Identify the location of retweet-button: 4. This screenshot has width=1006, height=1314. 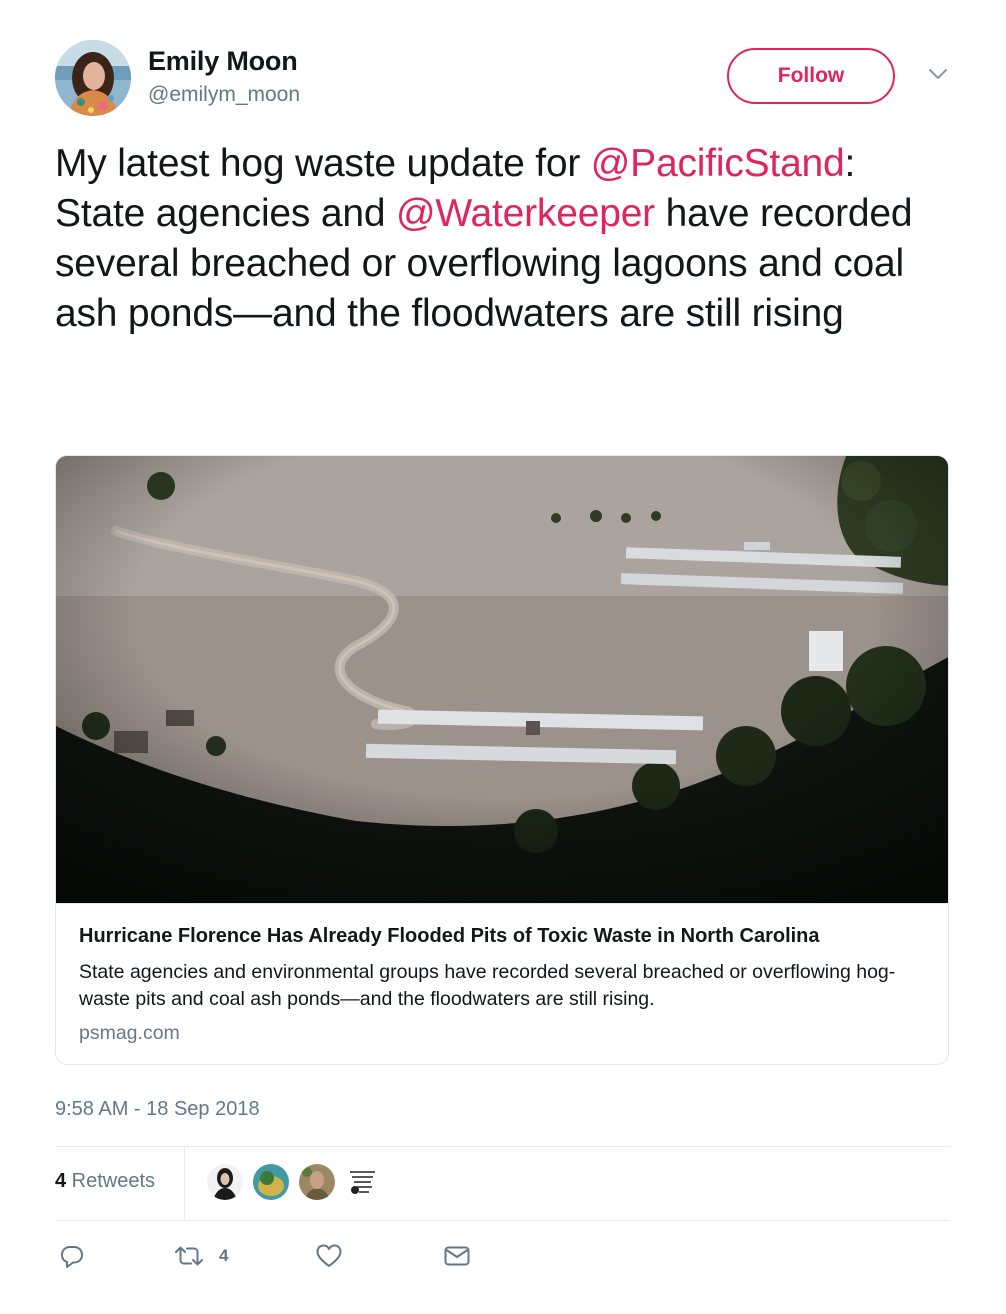
(200, 1256).